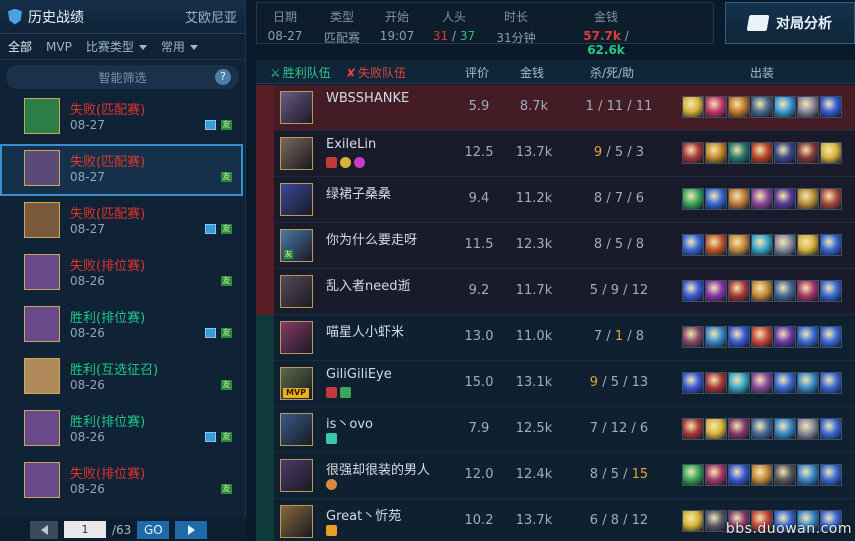  Describe the element at coordinates (20, 46) in the screenshot. I see `filter-all: 全部` at that location.